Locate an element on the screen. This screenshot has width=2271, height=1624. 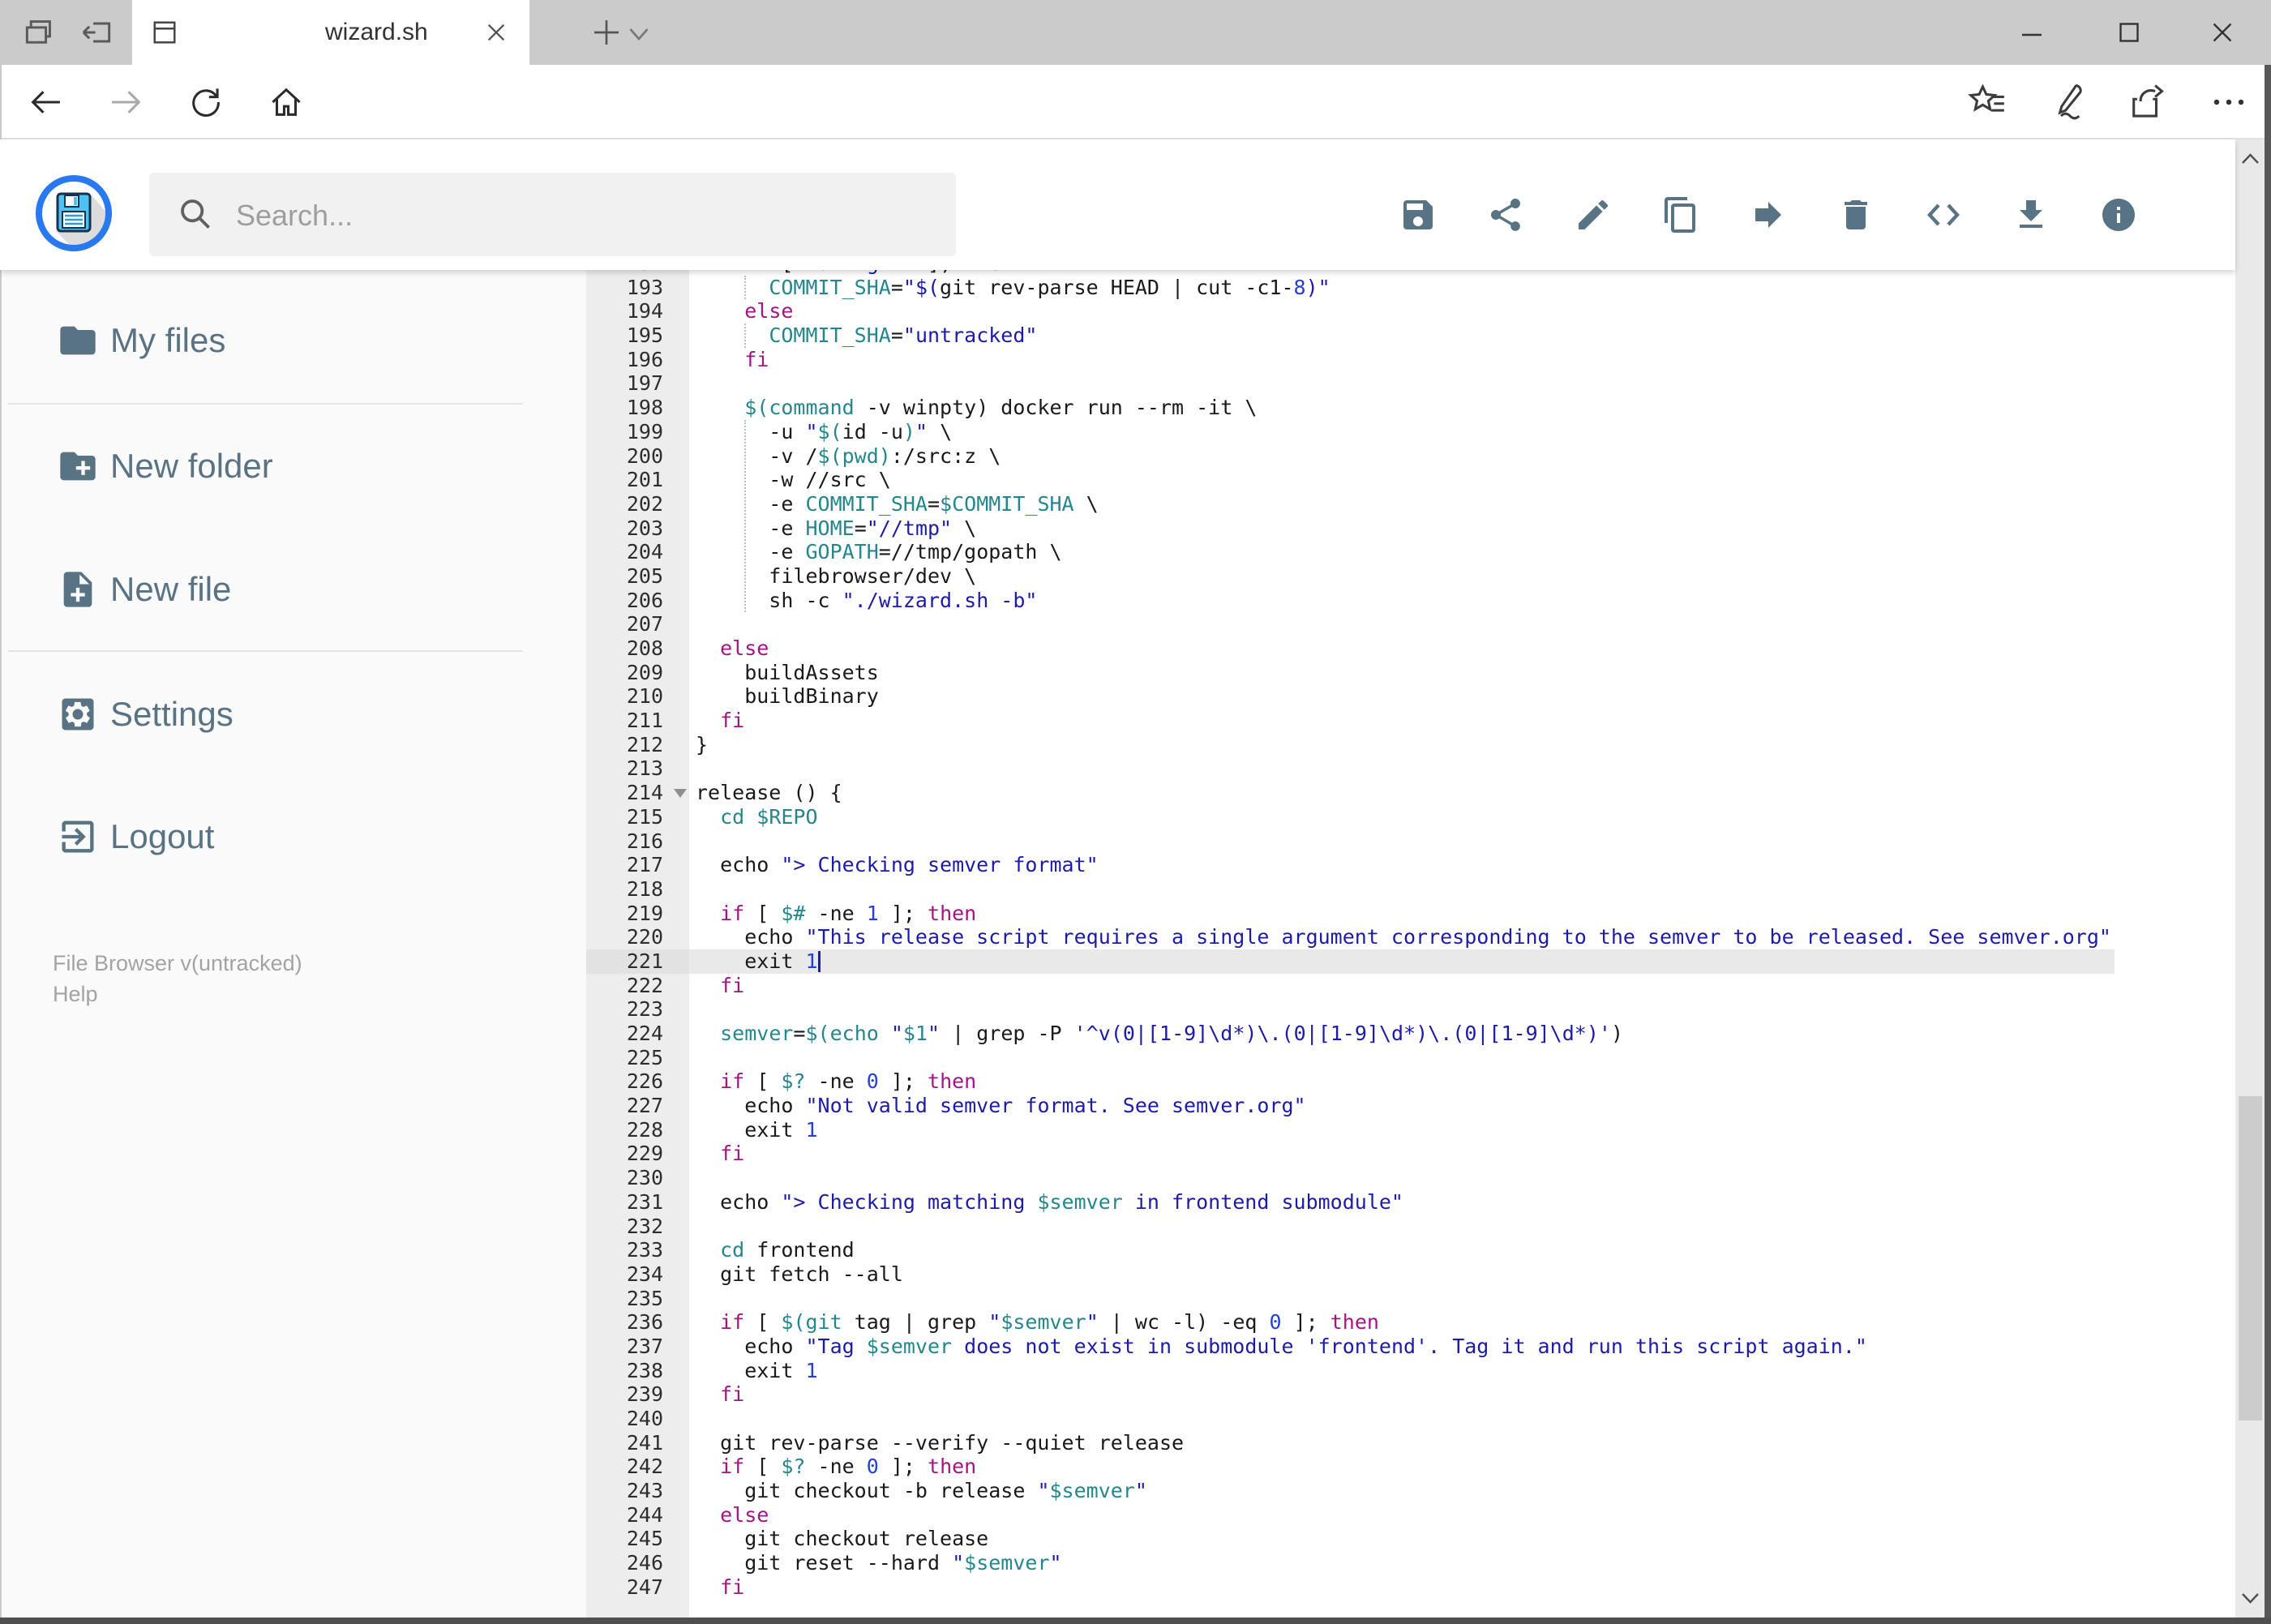
move-button is located at coordinates (1768, 214).